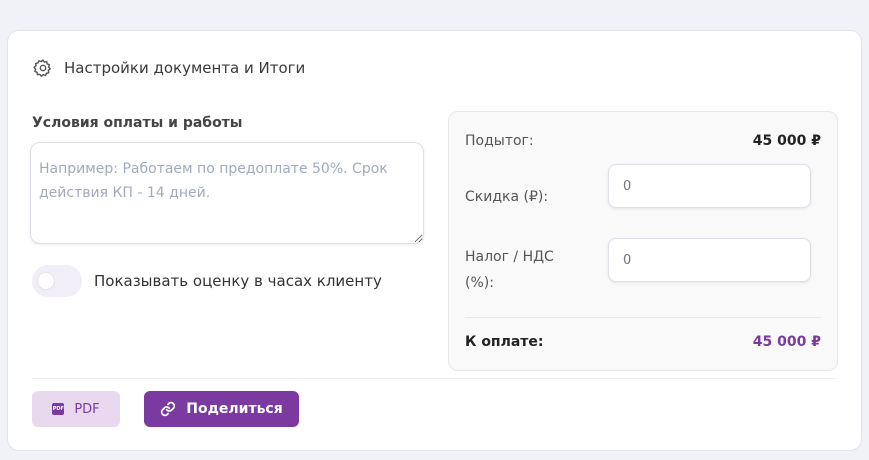 The width and height of the screenshot is (869, 460). I want to click on link-icon, so click(168, 409).